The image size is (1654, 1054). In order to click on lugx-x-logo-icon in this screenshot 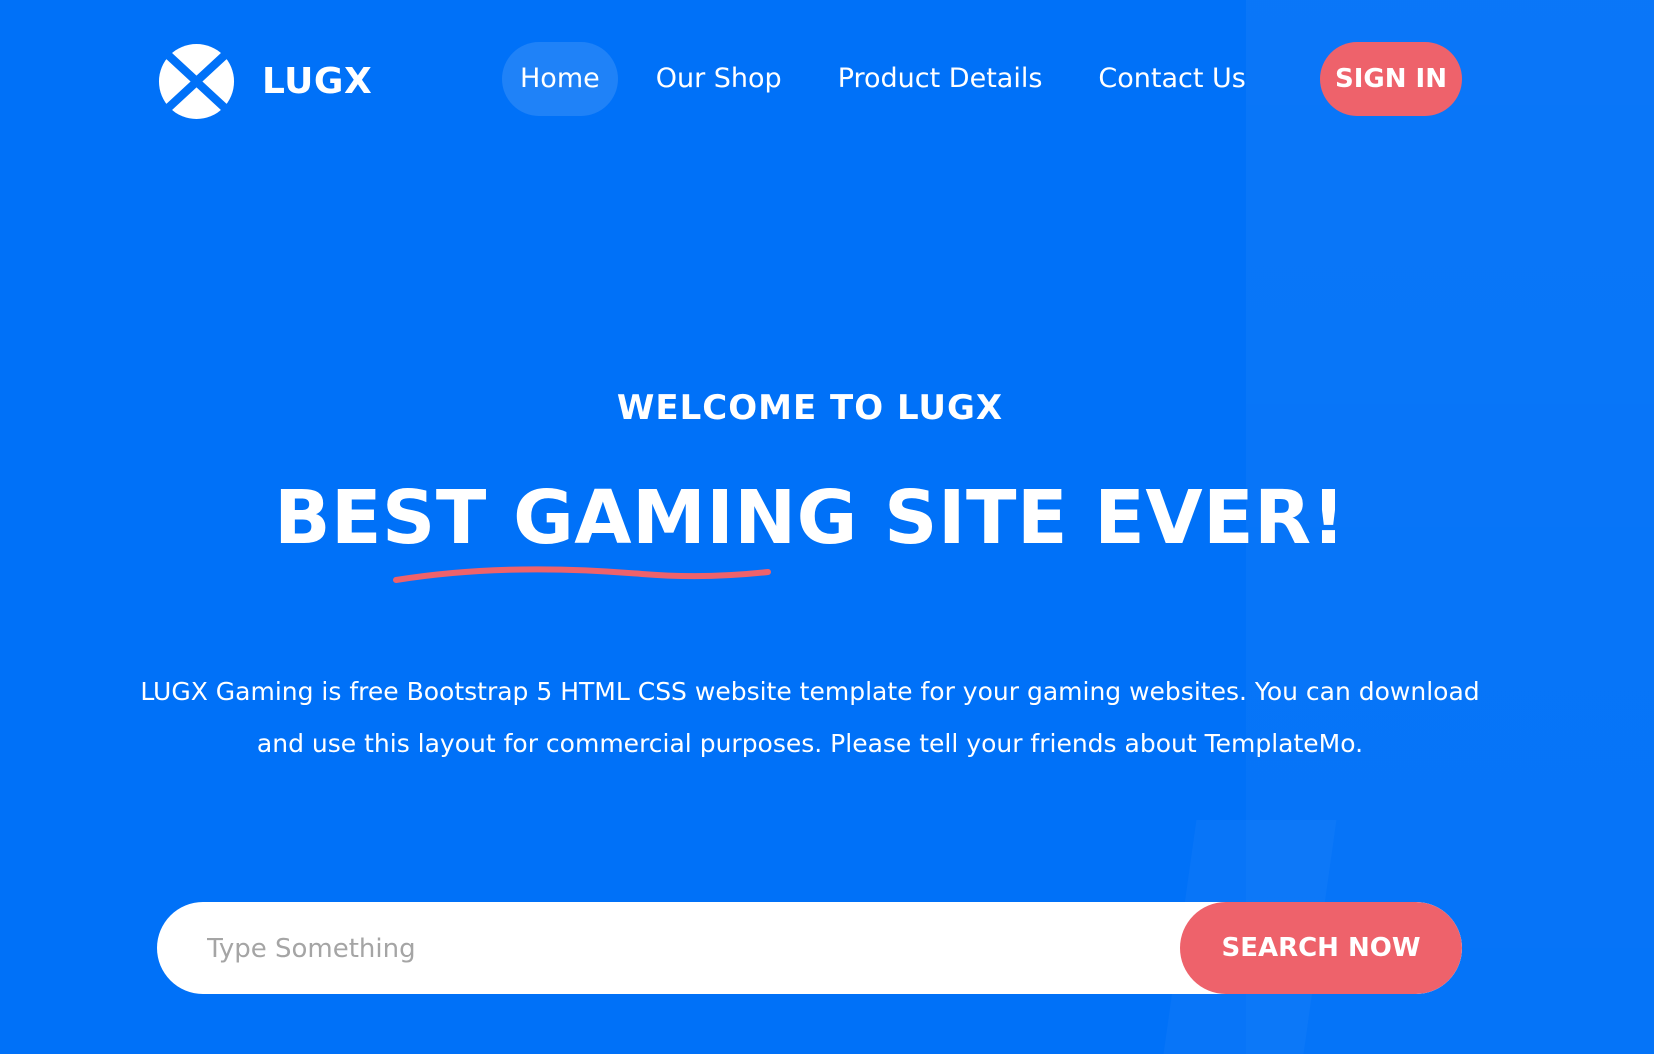, I will do `click(196, 81)`.